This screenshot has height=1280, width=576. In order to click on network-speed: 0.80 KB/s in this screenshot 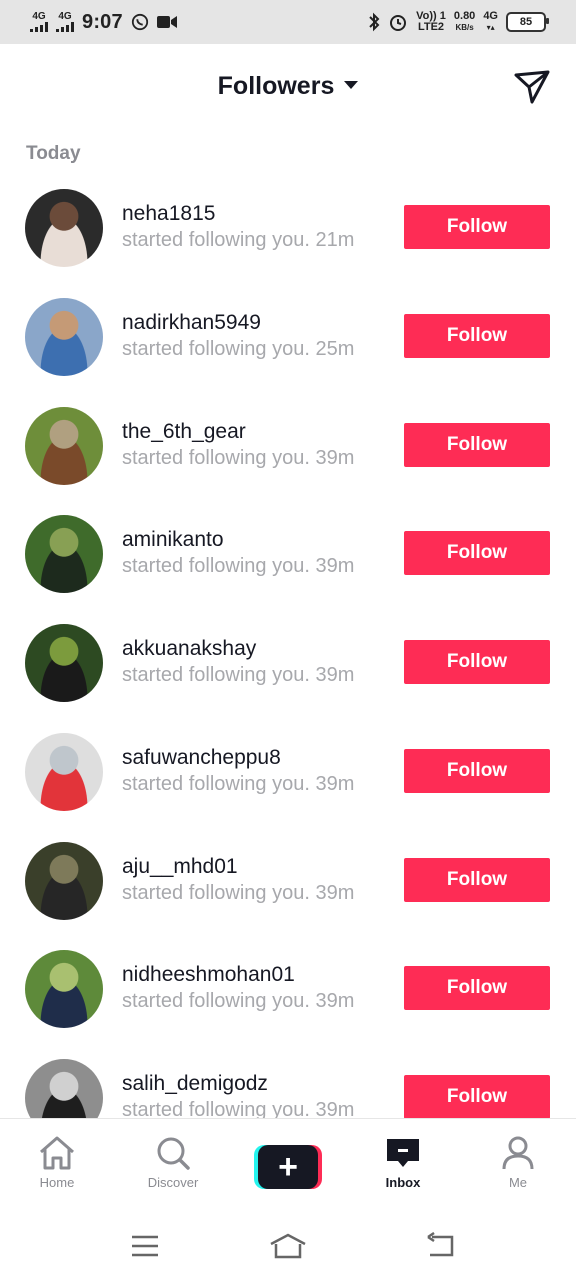, I will do `click(464, 21)`.